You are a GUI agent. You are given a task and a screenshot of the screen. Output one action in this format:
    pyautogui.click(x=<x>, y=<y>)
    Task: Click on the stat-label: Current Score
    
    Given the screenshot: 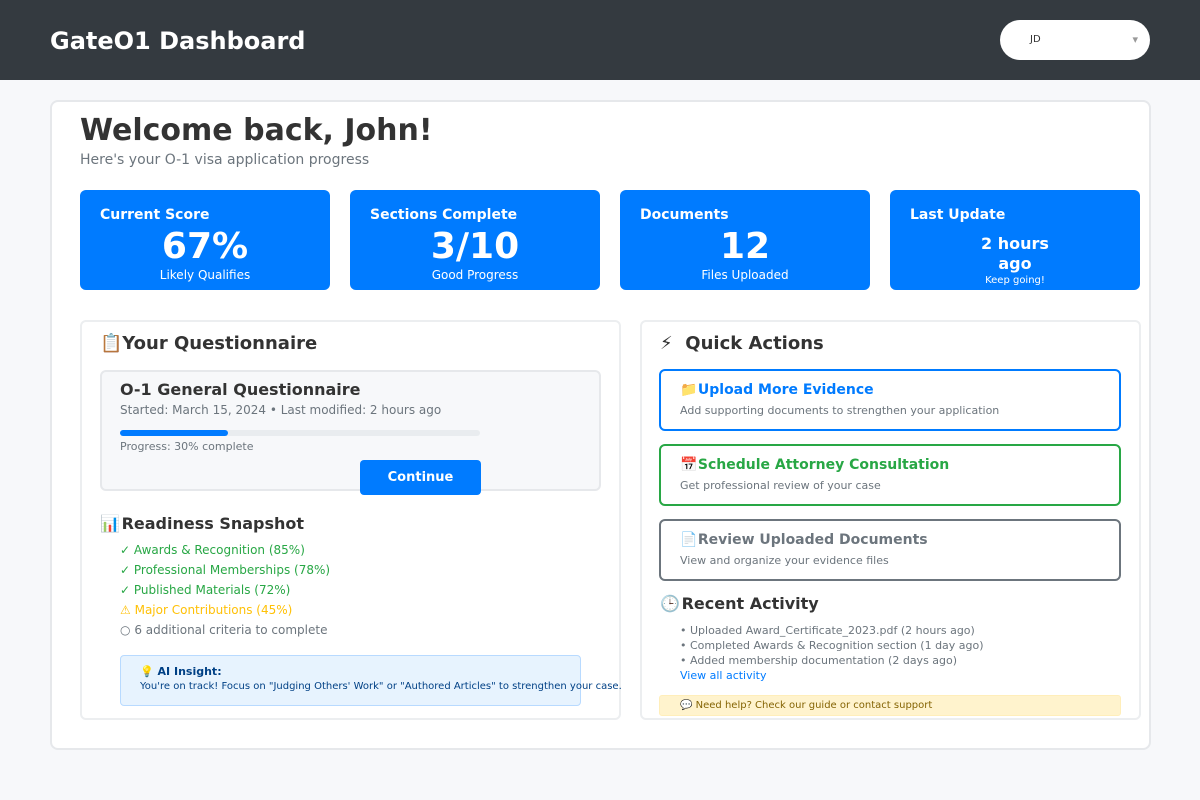 What is the action you would take?
    pyautogui.click(x=155, y=215)
    